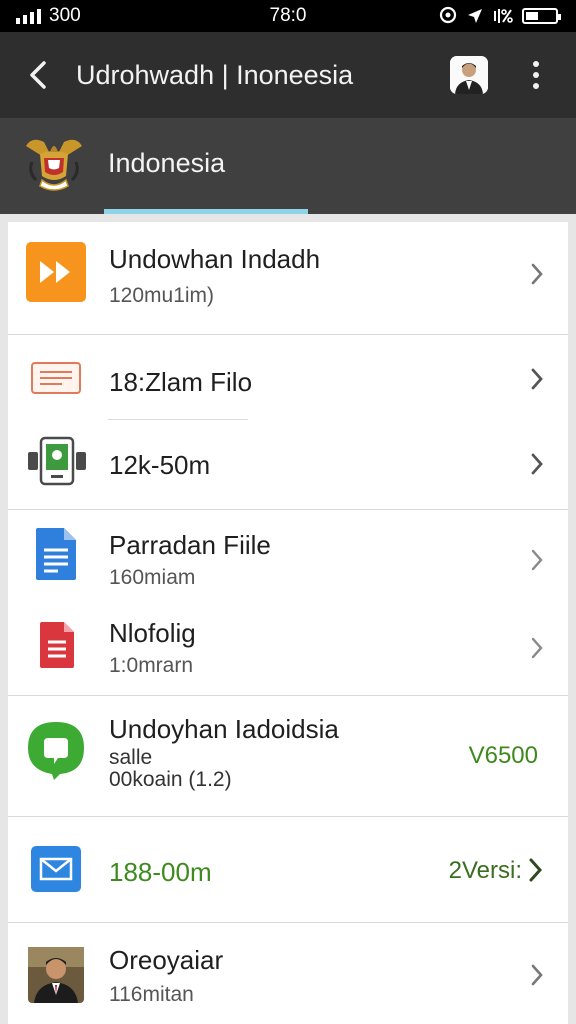  What do you see at coordinates (475, 16) in the screenshot?
I see `navigation-icon` at bounding box center [475, 16].